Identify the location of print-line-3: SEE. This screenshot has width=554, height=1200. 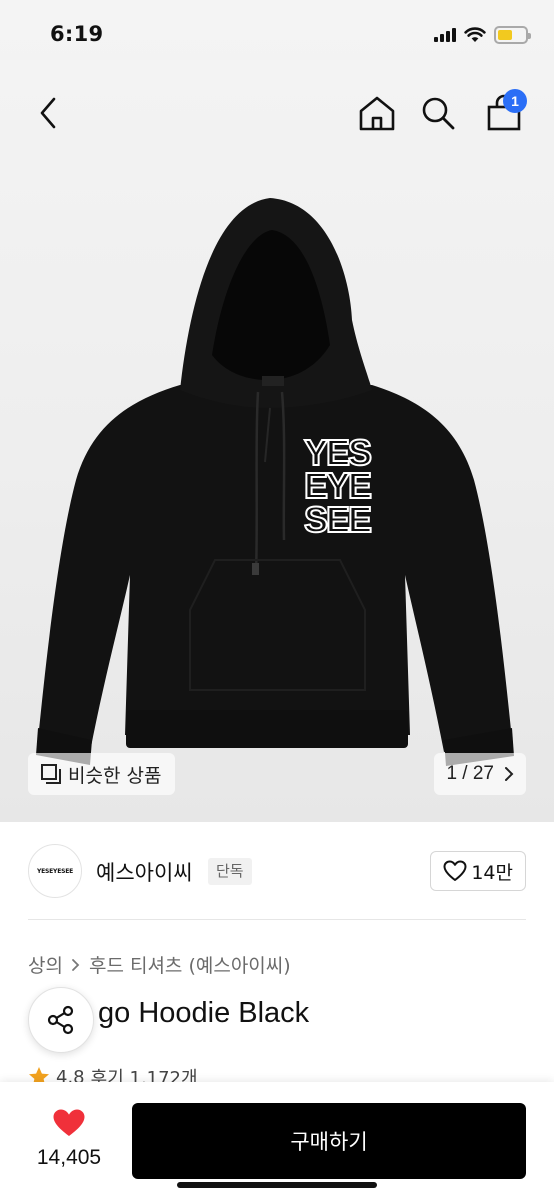
(337, 519).